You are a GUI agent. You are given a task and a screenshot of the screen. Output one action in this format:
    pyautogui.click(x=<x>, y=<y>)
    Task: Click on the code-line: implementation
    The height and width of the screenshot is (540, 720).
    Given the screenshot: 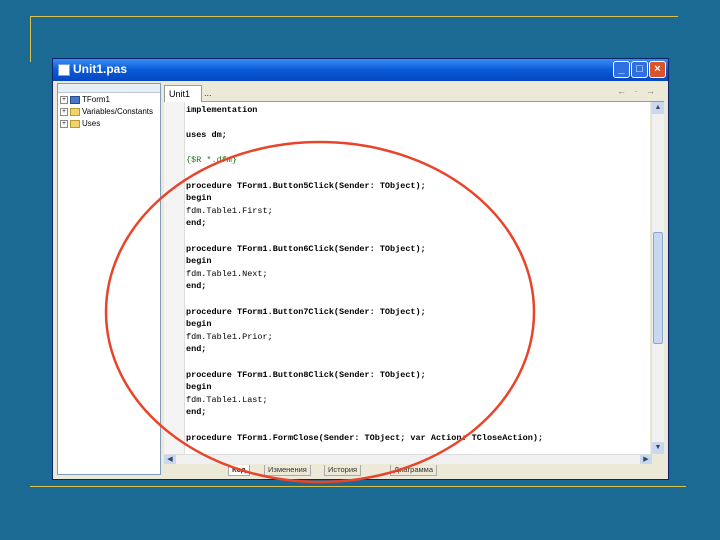 What is the action you would take?
    pyautogui.click(x=221, y=110)
    